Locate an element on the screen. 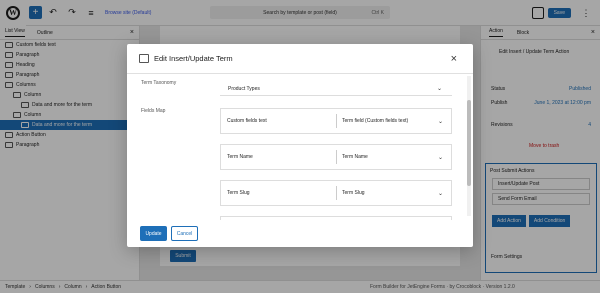 The image size is (600, 293). form-field-name: Term Slug is located at coordinates (279, 193).